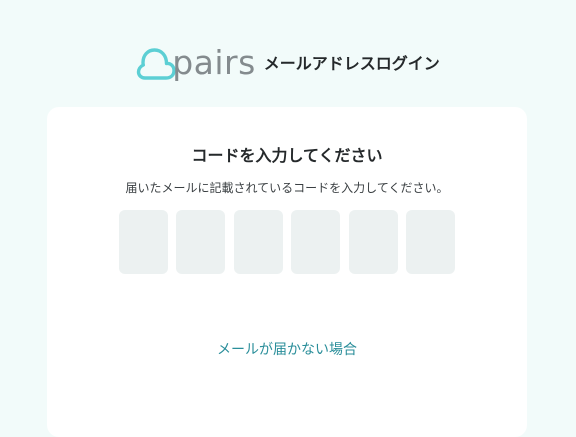 Image resolution: width=576 pixels, height=437 pixels. Describe the element at coordinates (214, 62) in the screenshot. I see `logo-wordmark: pairs` at that location.